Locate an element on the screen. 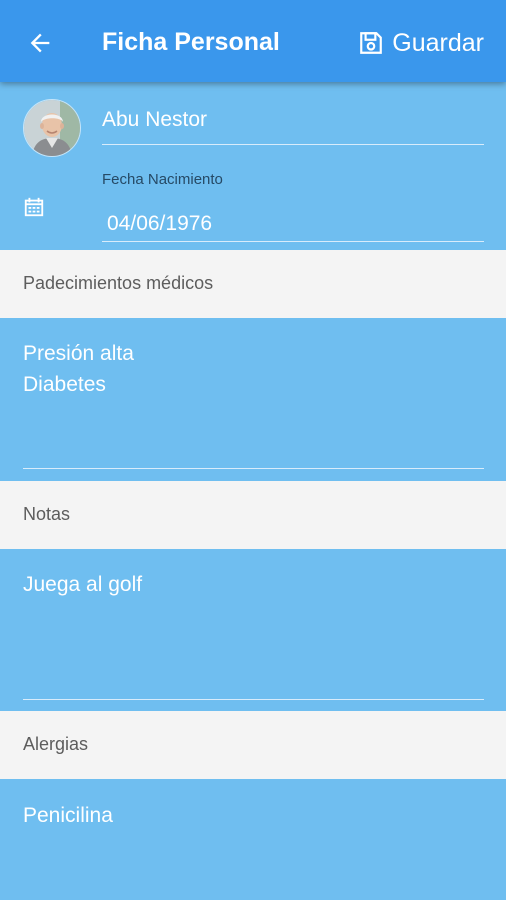 This screenshot has width=506, height=900. save-button: Guardar is located at coordinates (421, 43).